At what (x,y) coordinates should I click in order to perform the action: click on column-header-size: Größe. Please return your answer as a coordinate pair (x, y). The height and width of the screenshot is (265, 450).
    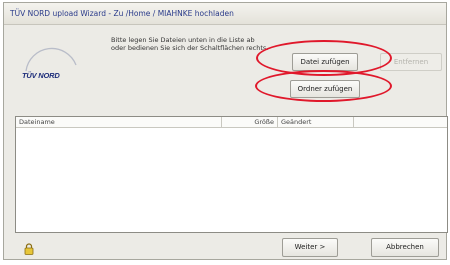
    Looking at the image, I should click on (250, 122).